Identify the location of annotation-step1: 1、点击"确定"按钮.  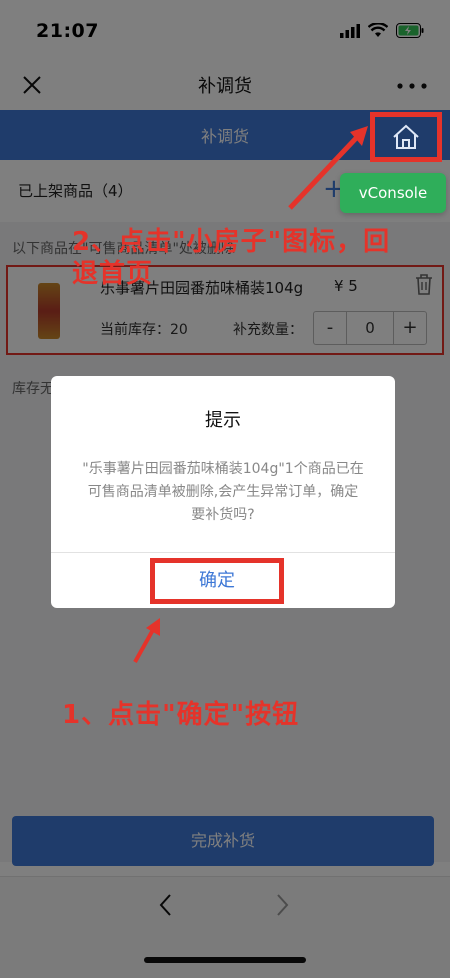
(181, 715).